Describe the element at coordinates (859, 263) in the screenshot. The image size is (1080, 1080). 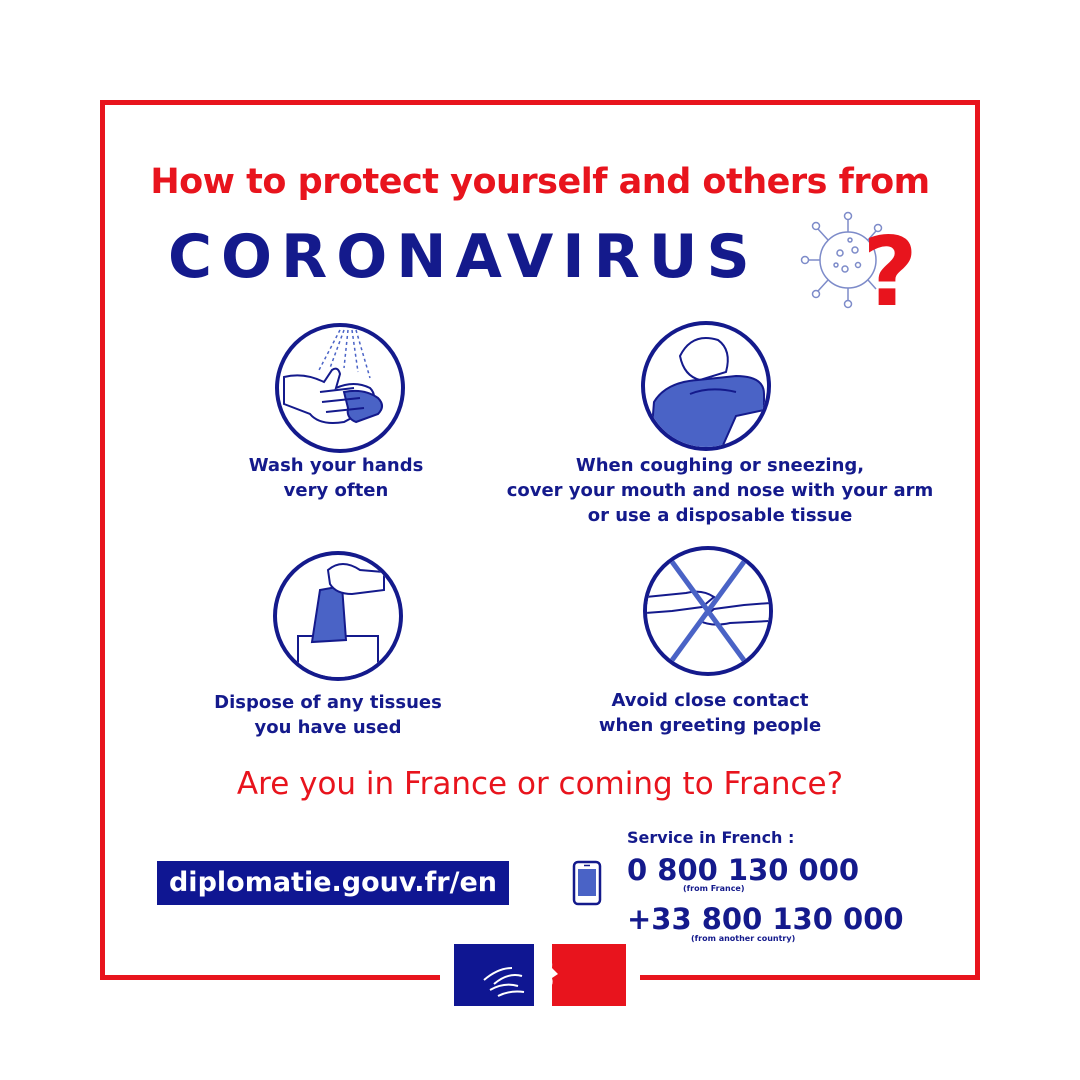
I see `virus-question-icon: ?` at that location.